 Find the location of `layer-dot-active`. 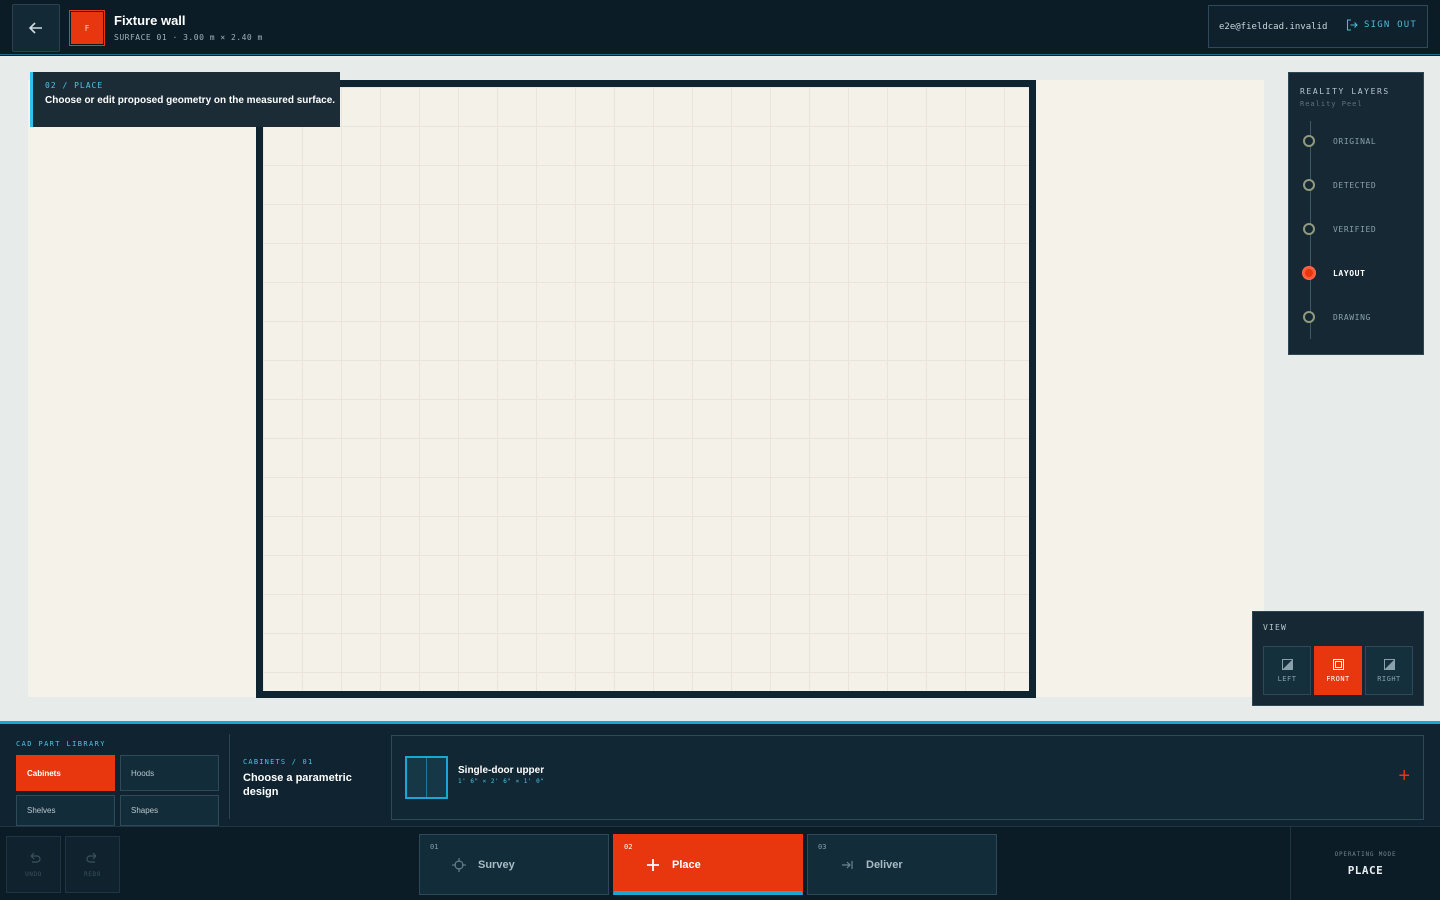

layer-dot-active is located at coordinates (1309, 273).